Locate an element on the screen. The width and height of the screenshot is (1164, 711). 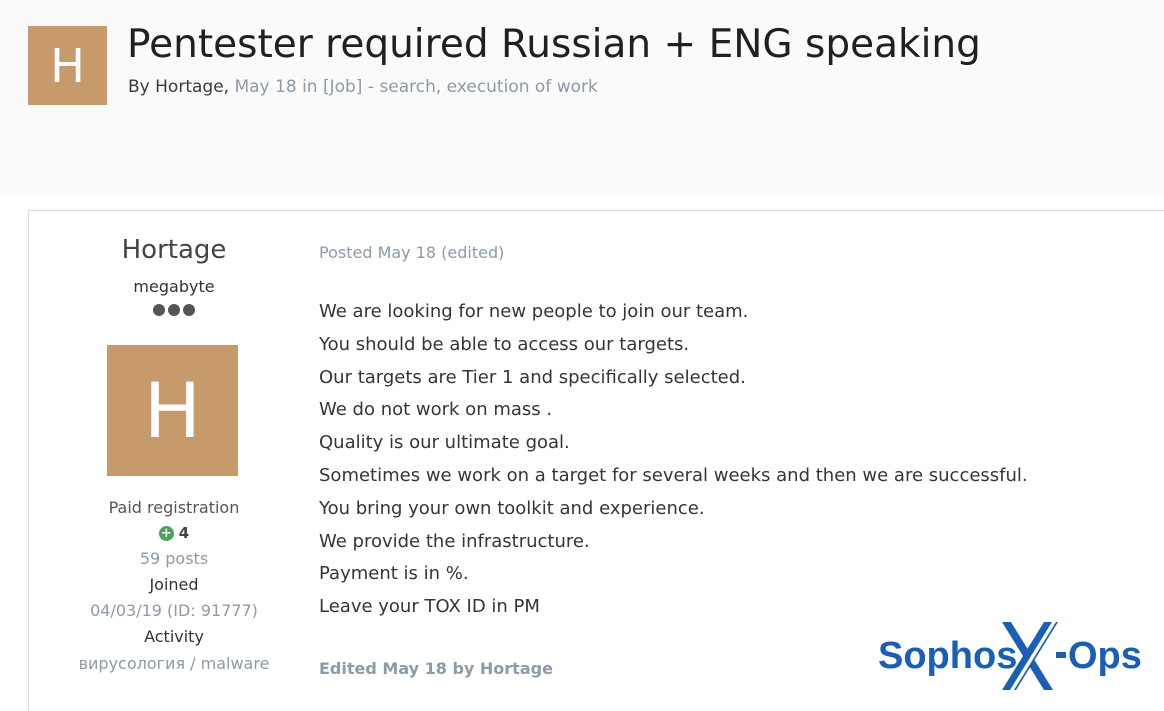
reputation-badge: + 4 is located at coordinates (174, 533).